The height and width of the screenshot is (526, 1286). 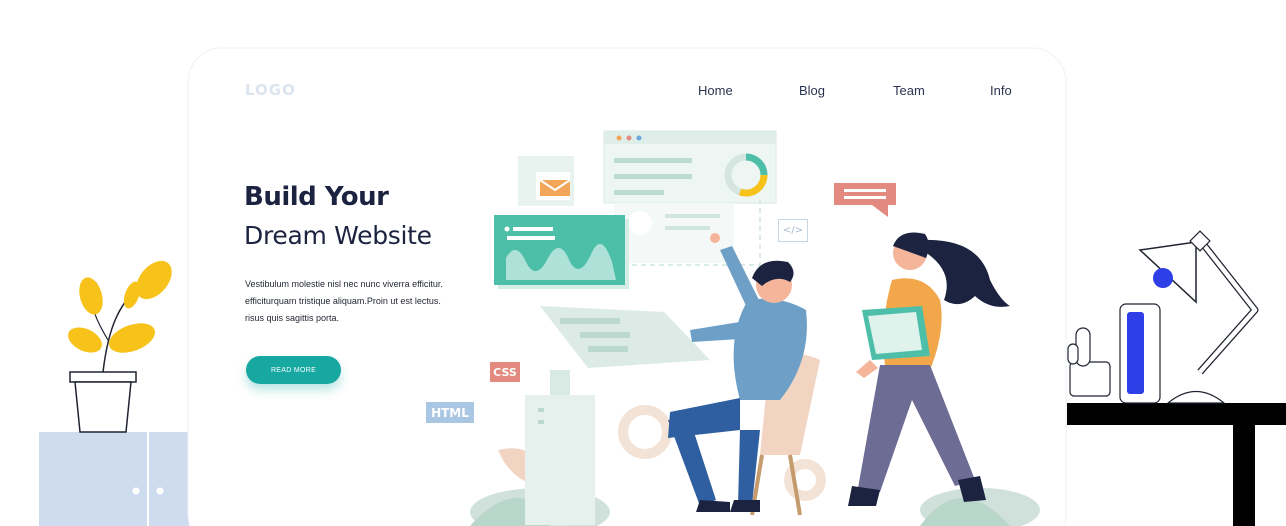 What do you see at coordinates (293, 370) in the screenshot?
I see `read-more-button: READ MORE` at bounding box center [293, 370].